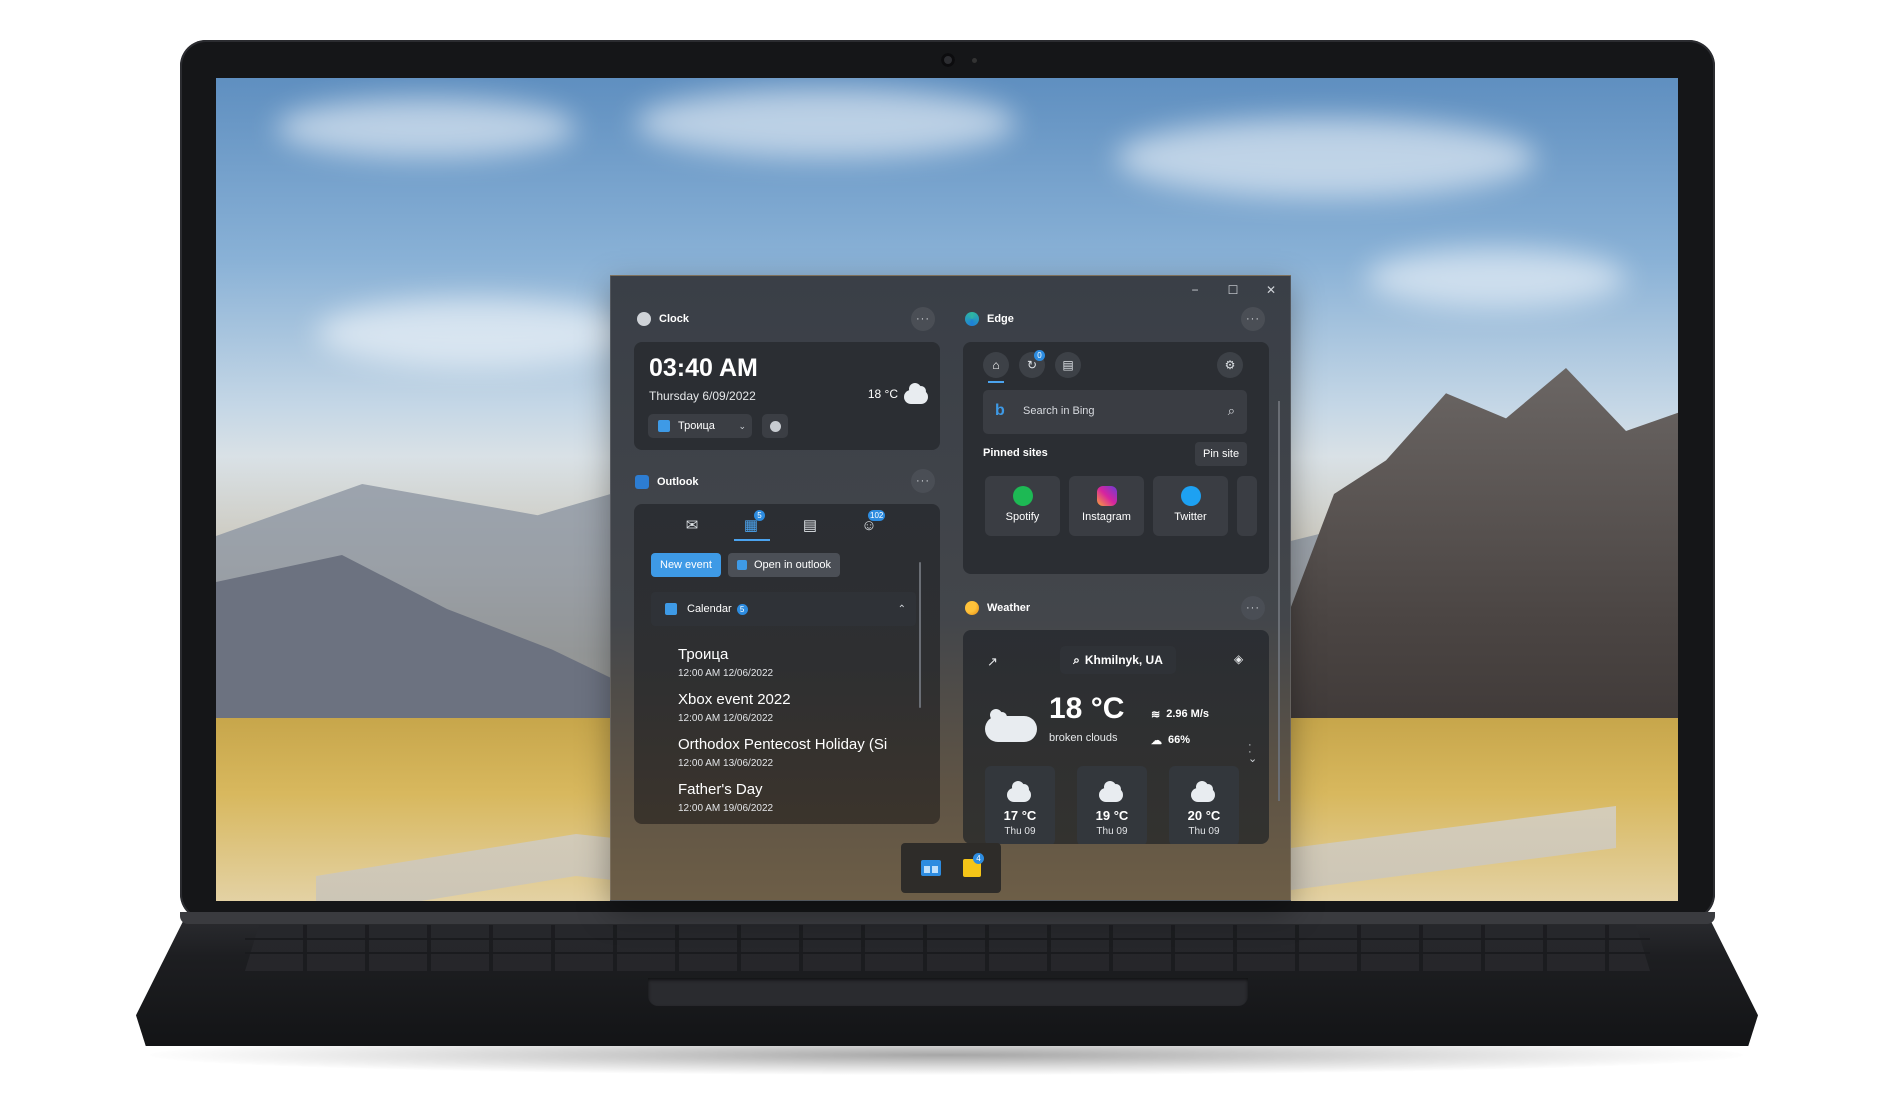  Describe the element at coordinates (1204, 805) in the screenshot. I see `forecast-item: 20 °C Thu 09` at that location.